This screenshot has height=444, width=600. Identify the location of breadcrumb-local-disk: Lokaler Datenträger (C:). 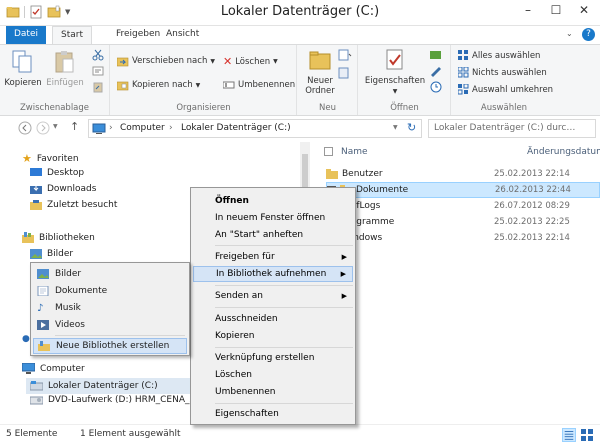
(236, 128).